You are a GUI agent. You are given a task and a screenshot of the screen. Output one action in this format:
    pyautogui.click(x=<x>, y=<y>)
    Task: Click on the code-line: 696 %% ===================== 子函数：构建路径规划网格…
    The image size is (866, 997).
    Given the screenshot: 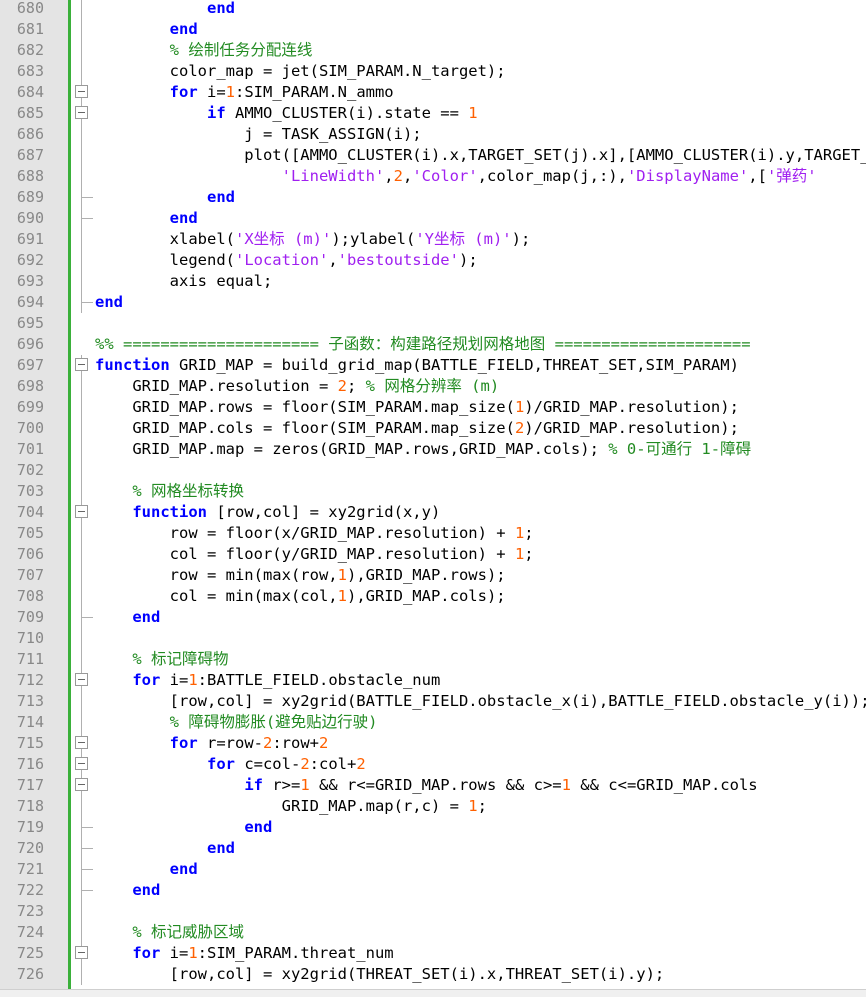 What is the action you would take?
    pyautogui.click(x=433, y=344)
    